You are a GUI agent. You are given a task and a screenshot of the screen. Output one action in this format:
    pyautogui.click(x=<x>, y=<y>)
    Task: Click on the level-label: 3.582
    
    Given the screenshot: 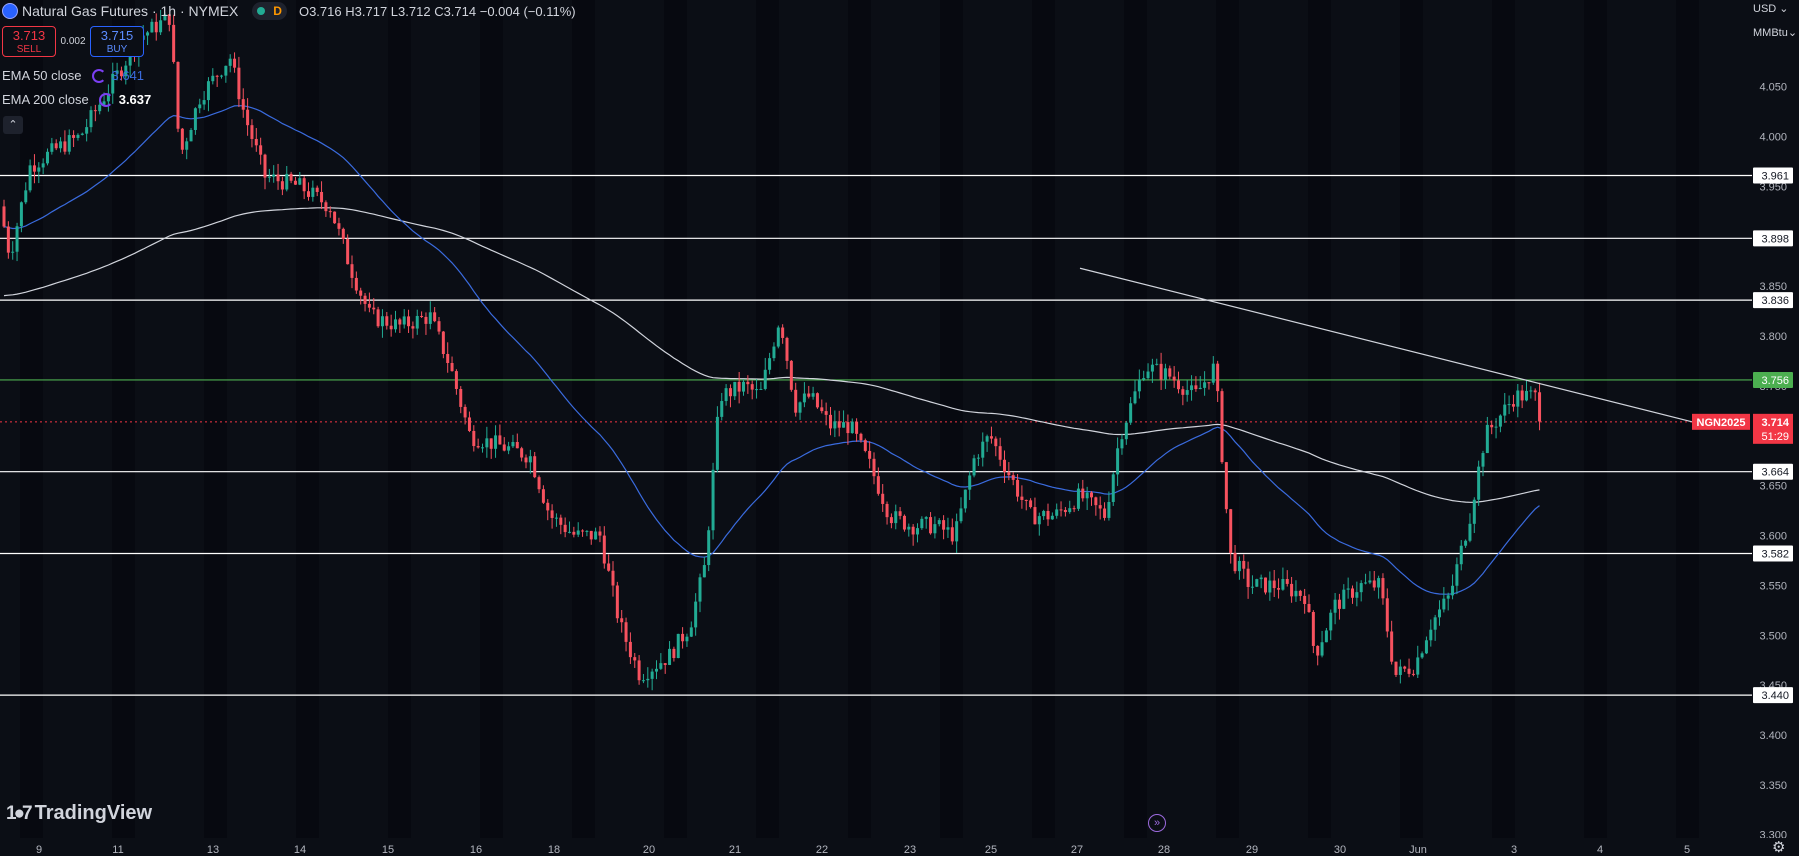 What is the action you would take?
    pyautogui.click(x=1775, y=554)
    